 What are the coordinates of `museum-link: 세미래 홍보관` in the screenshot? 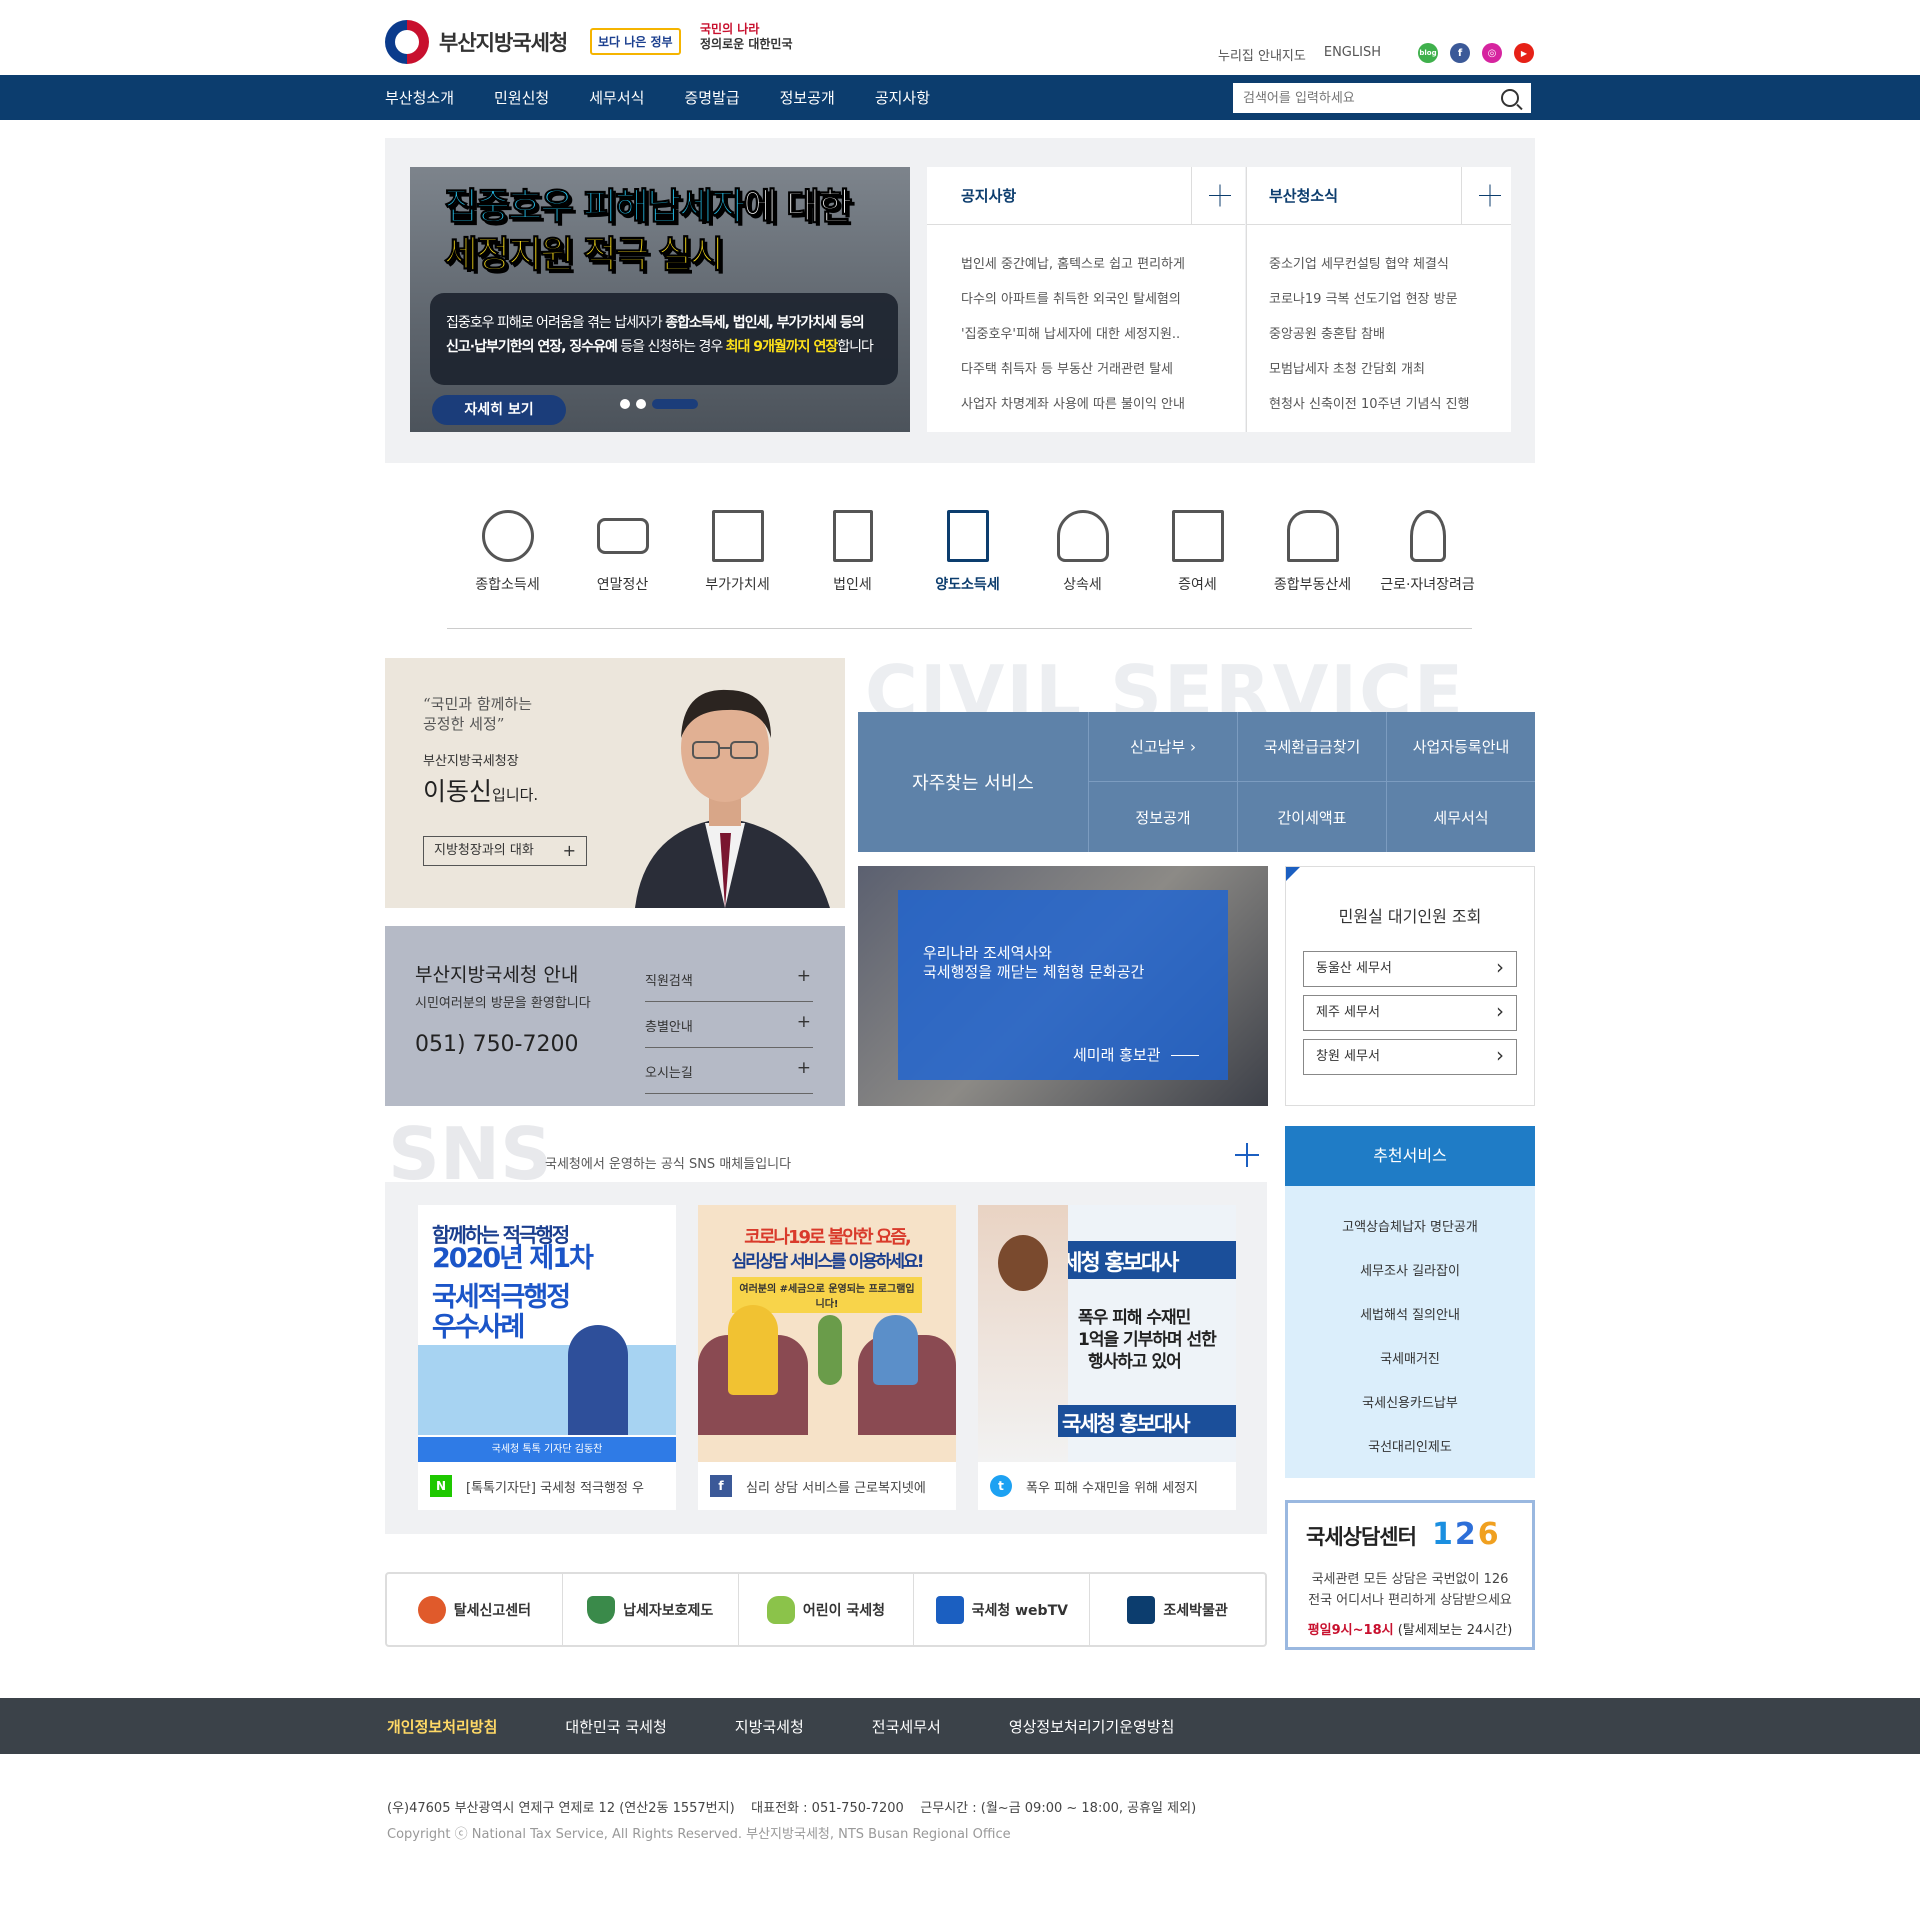 It's located at (1136, 1054).